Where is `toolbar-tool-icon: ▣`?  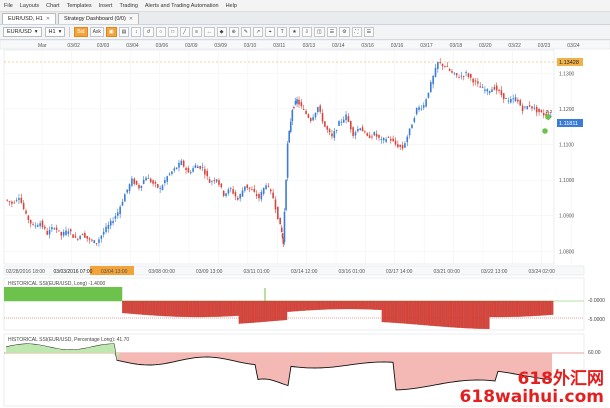
toolbar-tool-icon: ▣ is located at coordinates (111, 32).